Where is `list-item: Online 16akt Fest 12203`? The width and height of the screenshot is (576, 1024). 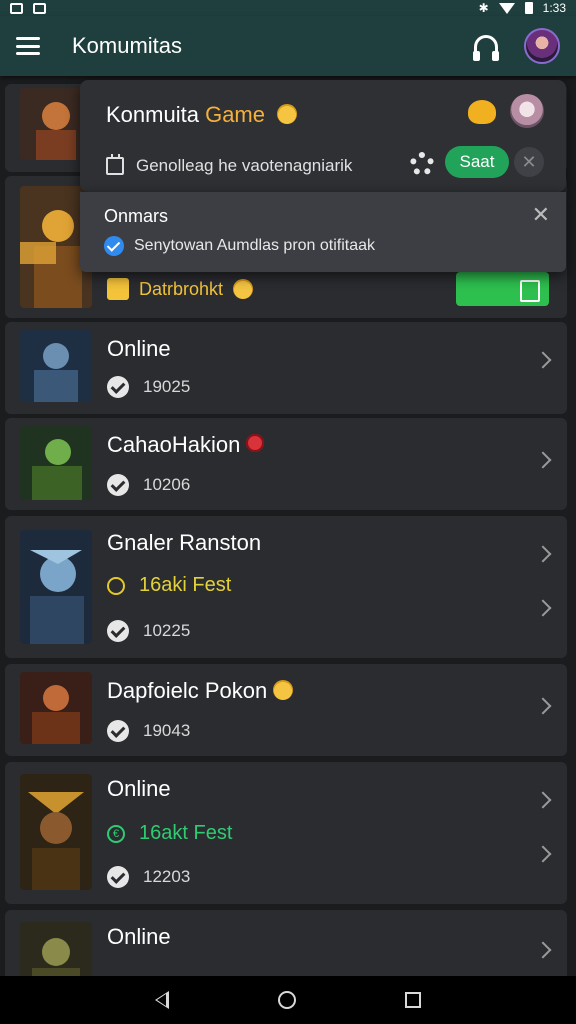 list-item: Online 16akt Fest 12203 is located at coordinates (286, 833).